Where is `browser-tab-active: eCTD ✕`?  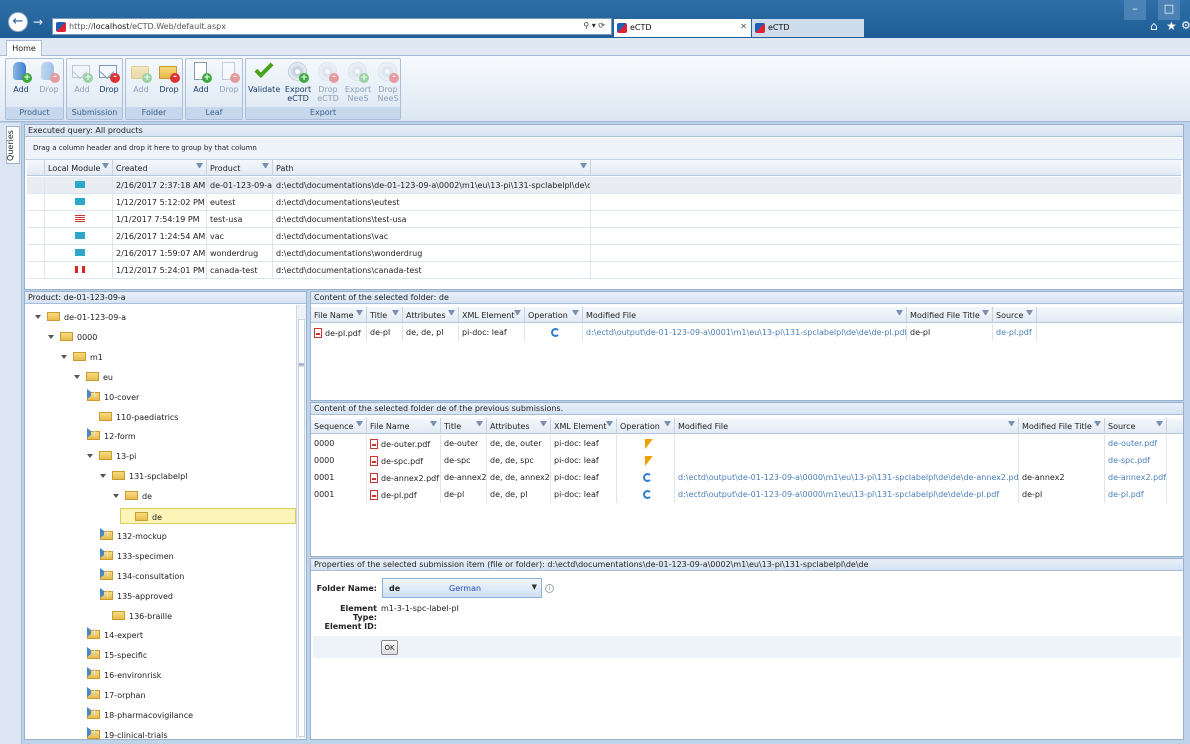 browser-tab-active: eCTD ✕ is located at coordinates (682, 28).